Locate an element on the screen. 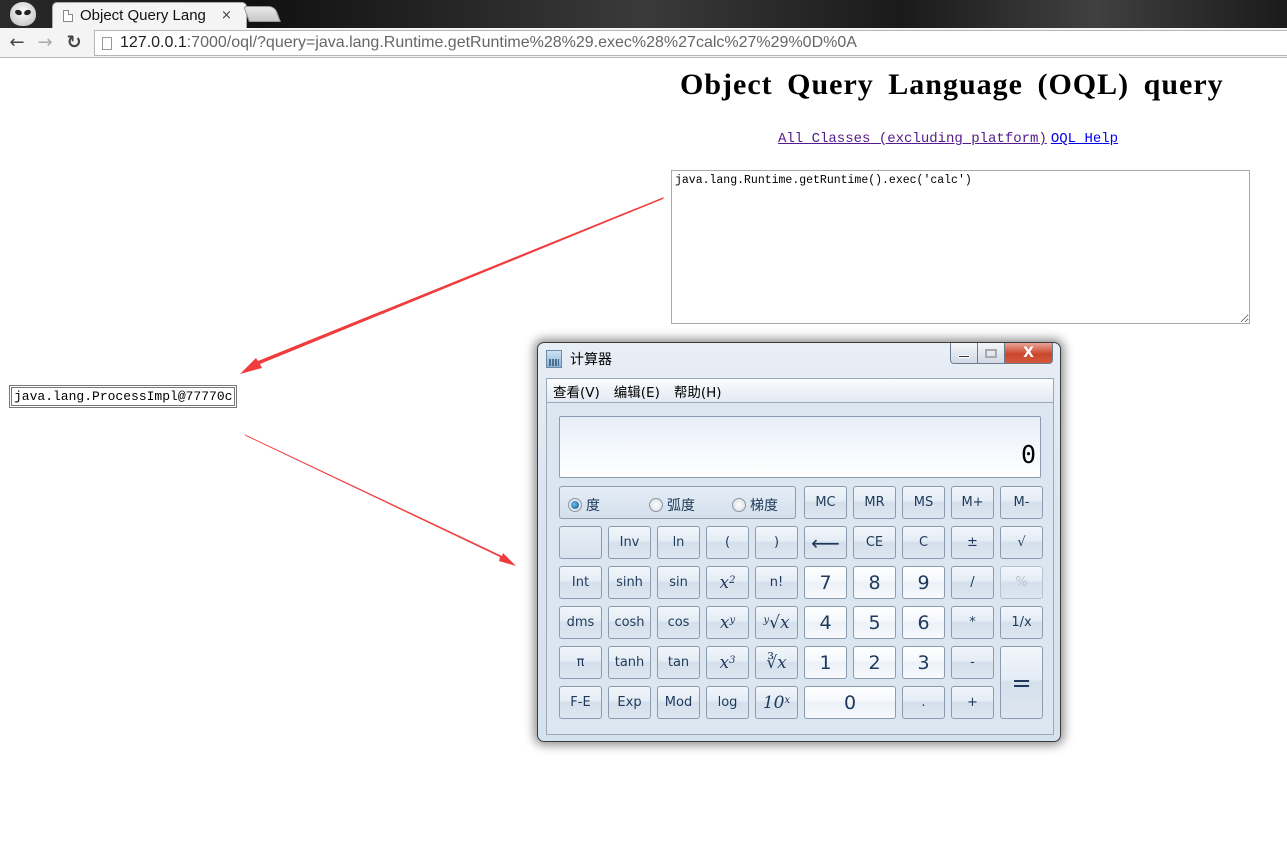 This screenshot has height=848, width=1287. window-controls: X is located at coordinates (1001, 353).